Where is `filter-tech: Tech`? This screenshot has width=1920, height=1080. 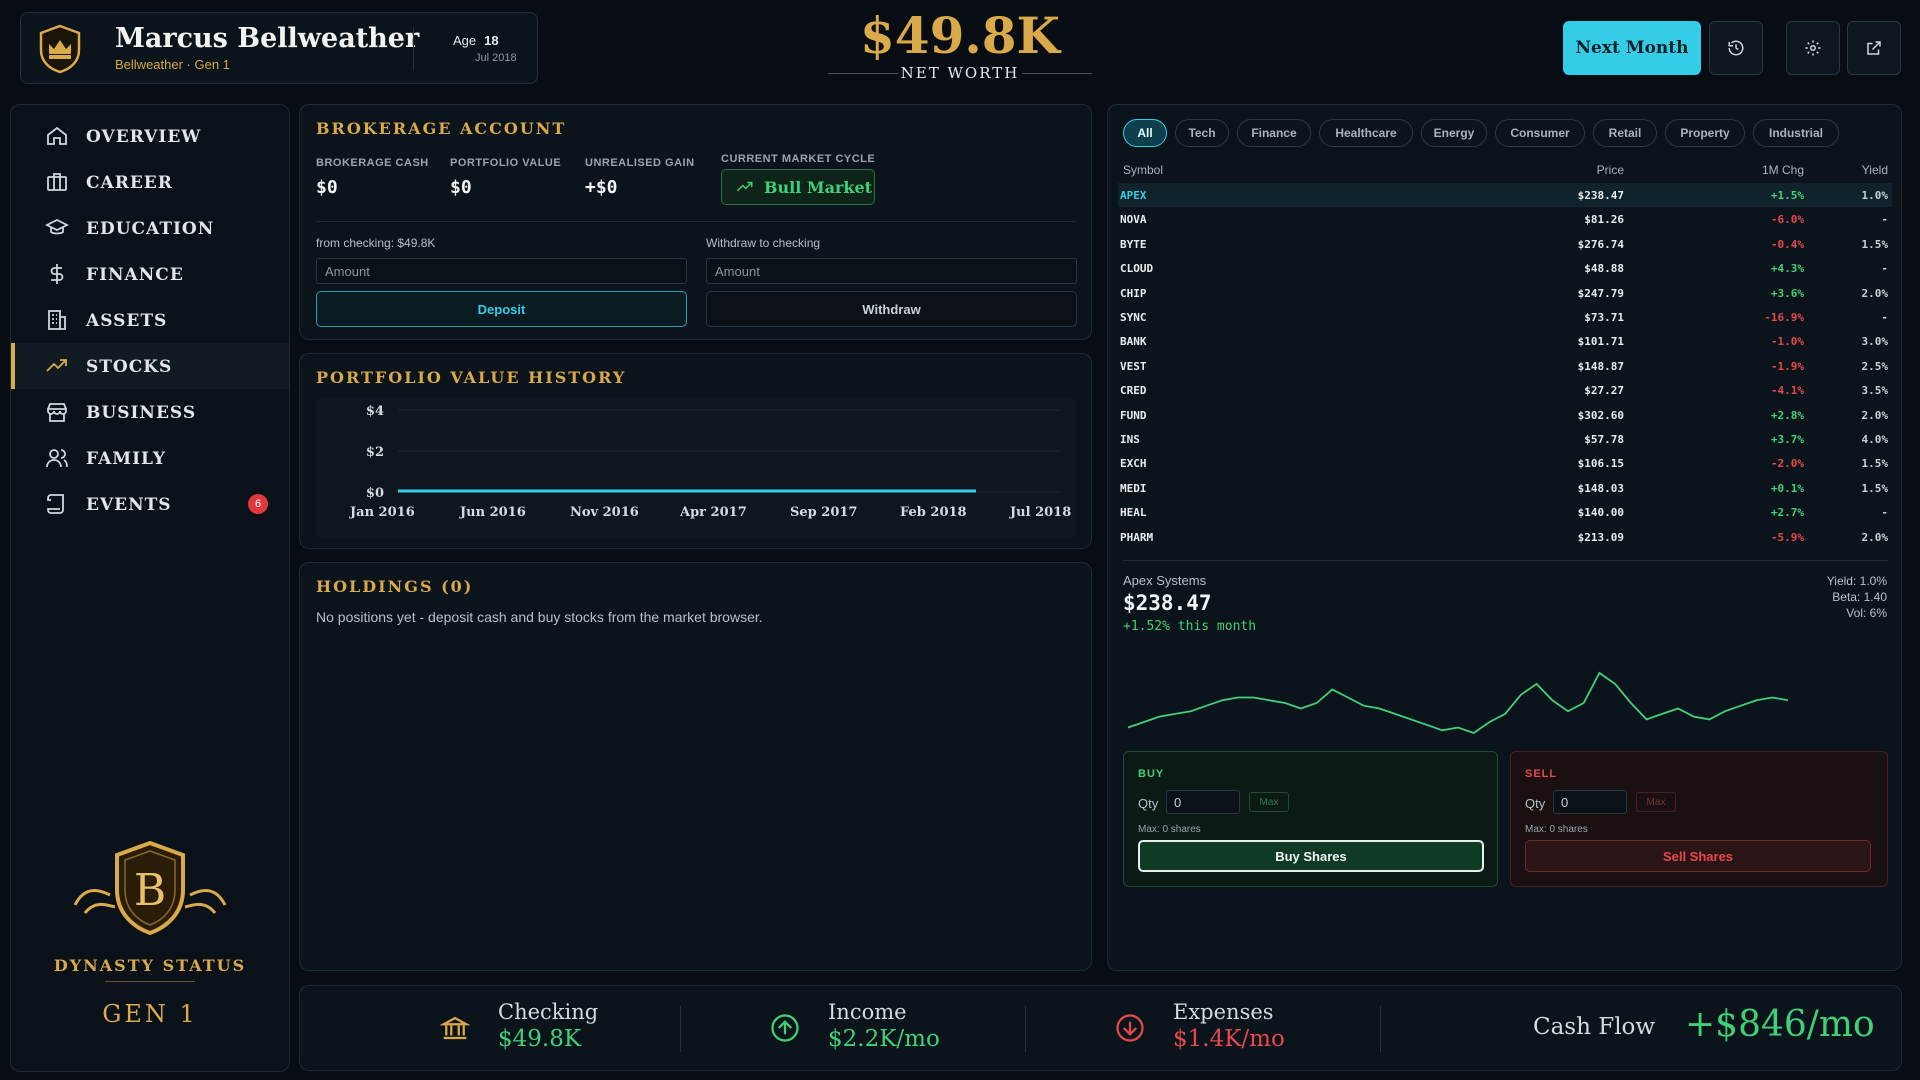 filter-tech: Tech is located at coordinates (1202, 133).